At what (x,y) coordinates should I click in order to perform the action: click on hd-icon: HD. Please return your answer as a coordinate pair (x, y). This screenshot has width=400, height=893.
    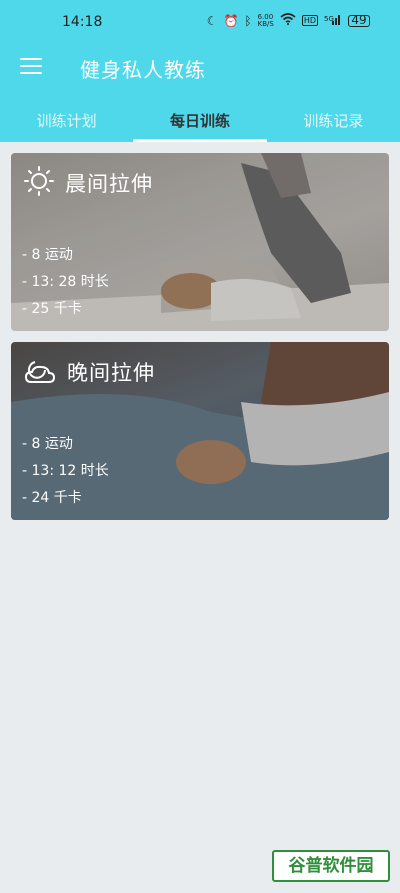
    Looking at the image, I should click on (309, 20).